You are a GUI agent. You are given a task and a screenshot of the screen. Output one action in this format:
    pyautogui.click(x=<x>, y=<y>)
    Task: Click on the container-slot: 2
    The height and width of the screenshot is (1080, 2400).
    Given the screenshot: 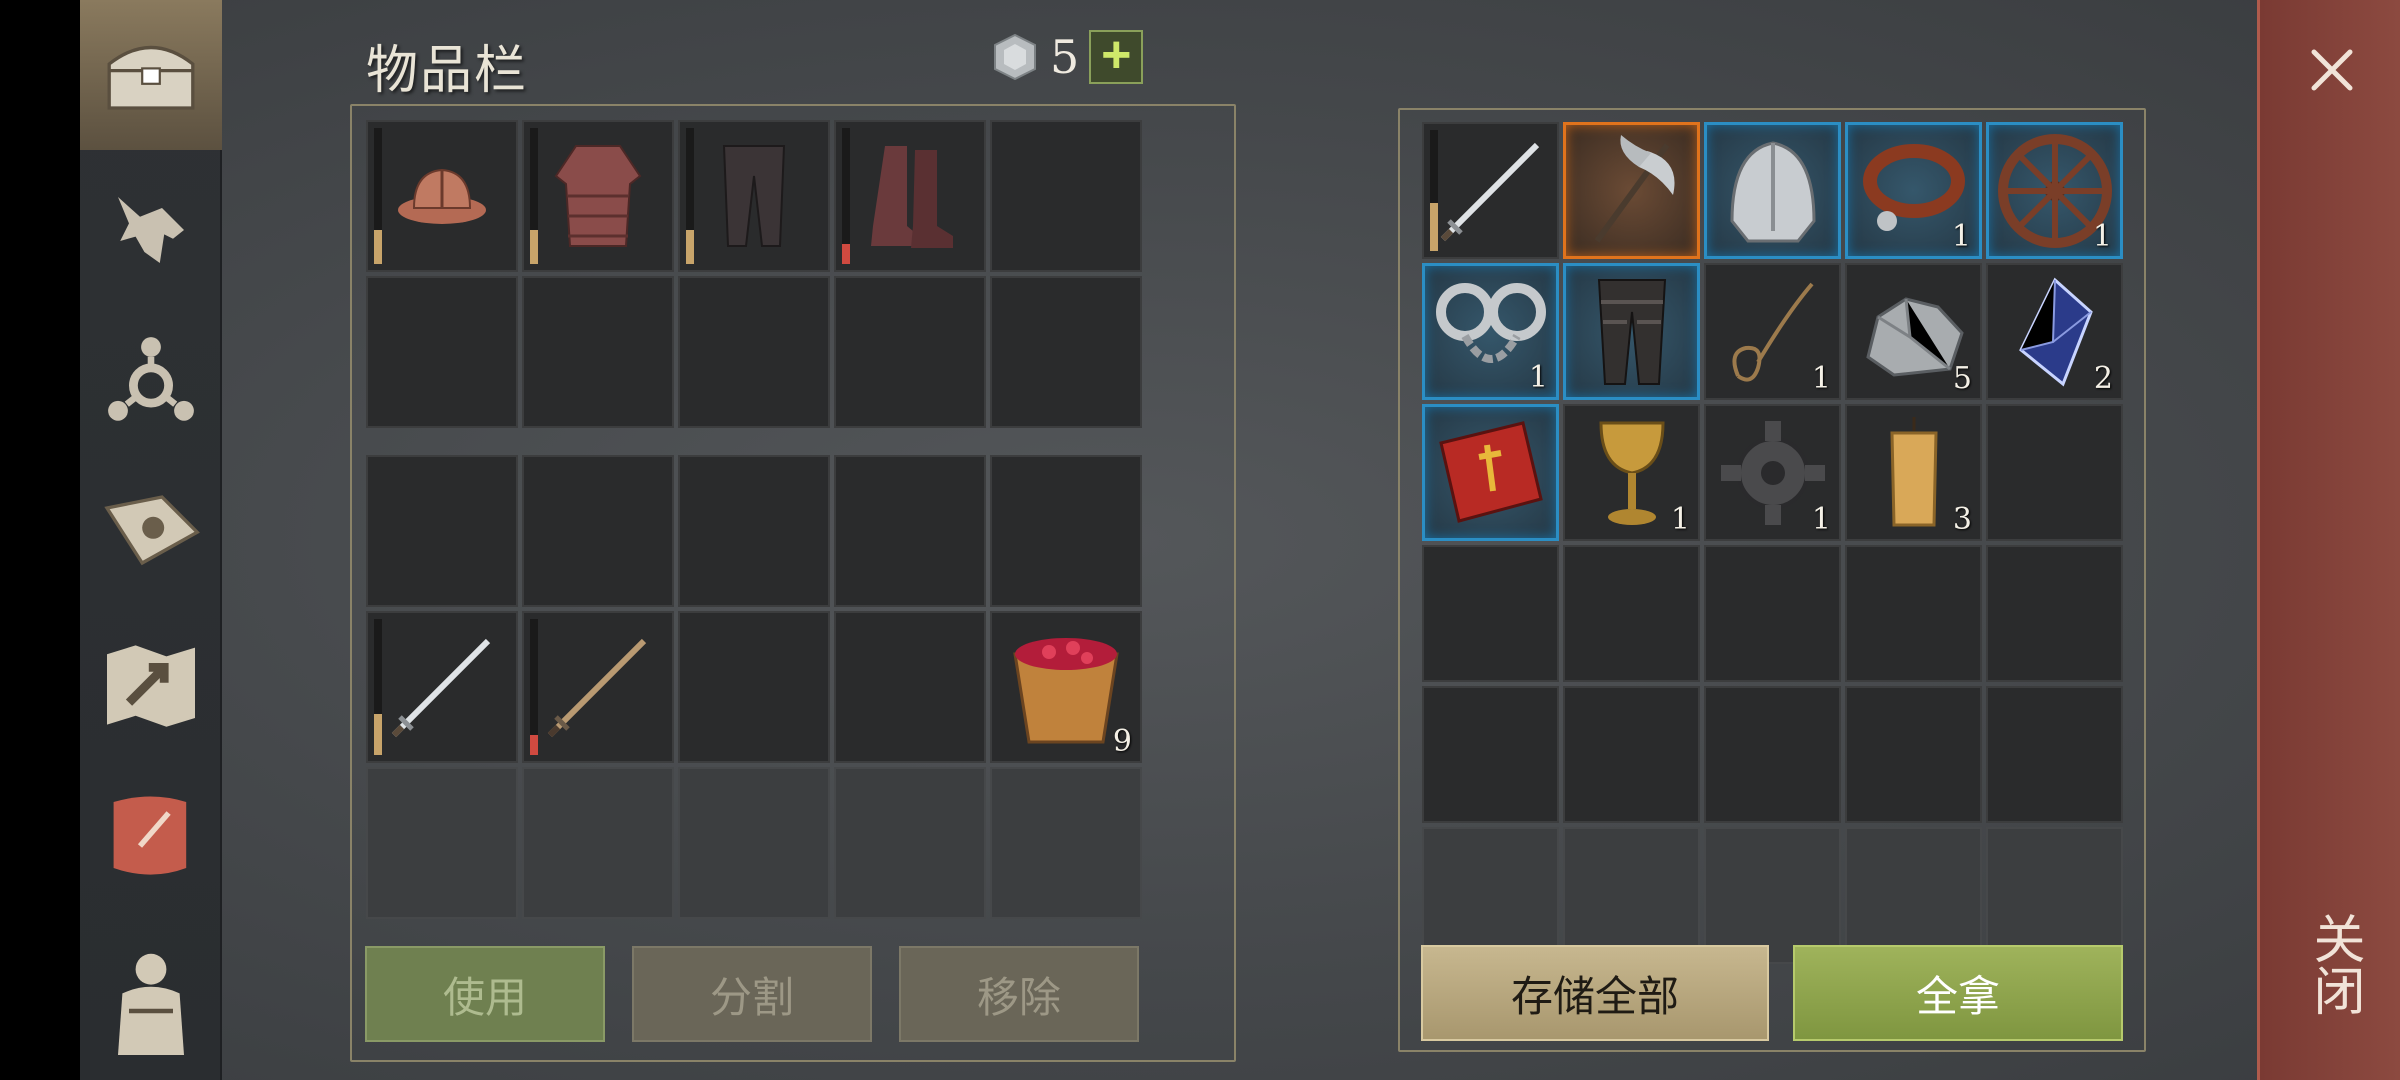 What is the action you would take?
    pyautogui.click(x=2054, y=331)
    